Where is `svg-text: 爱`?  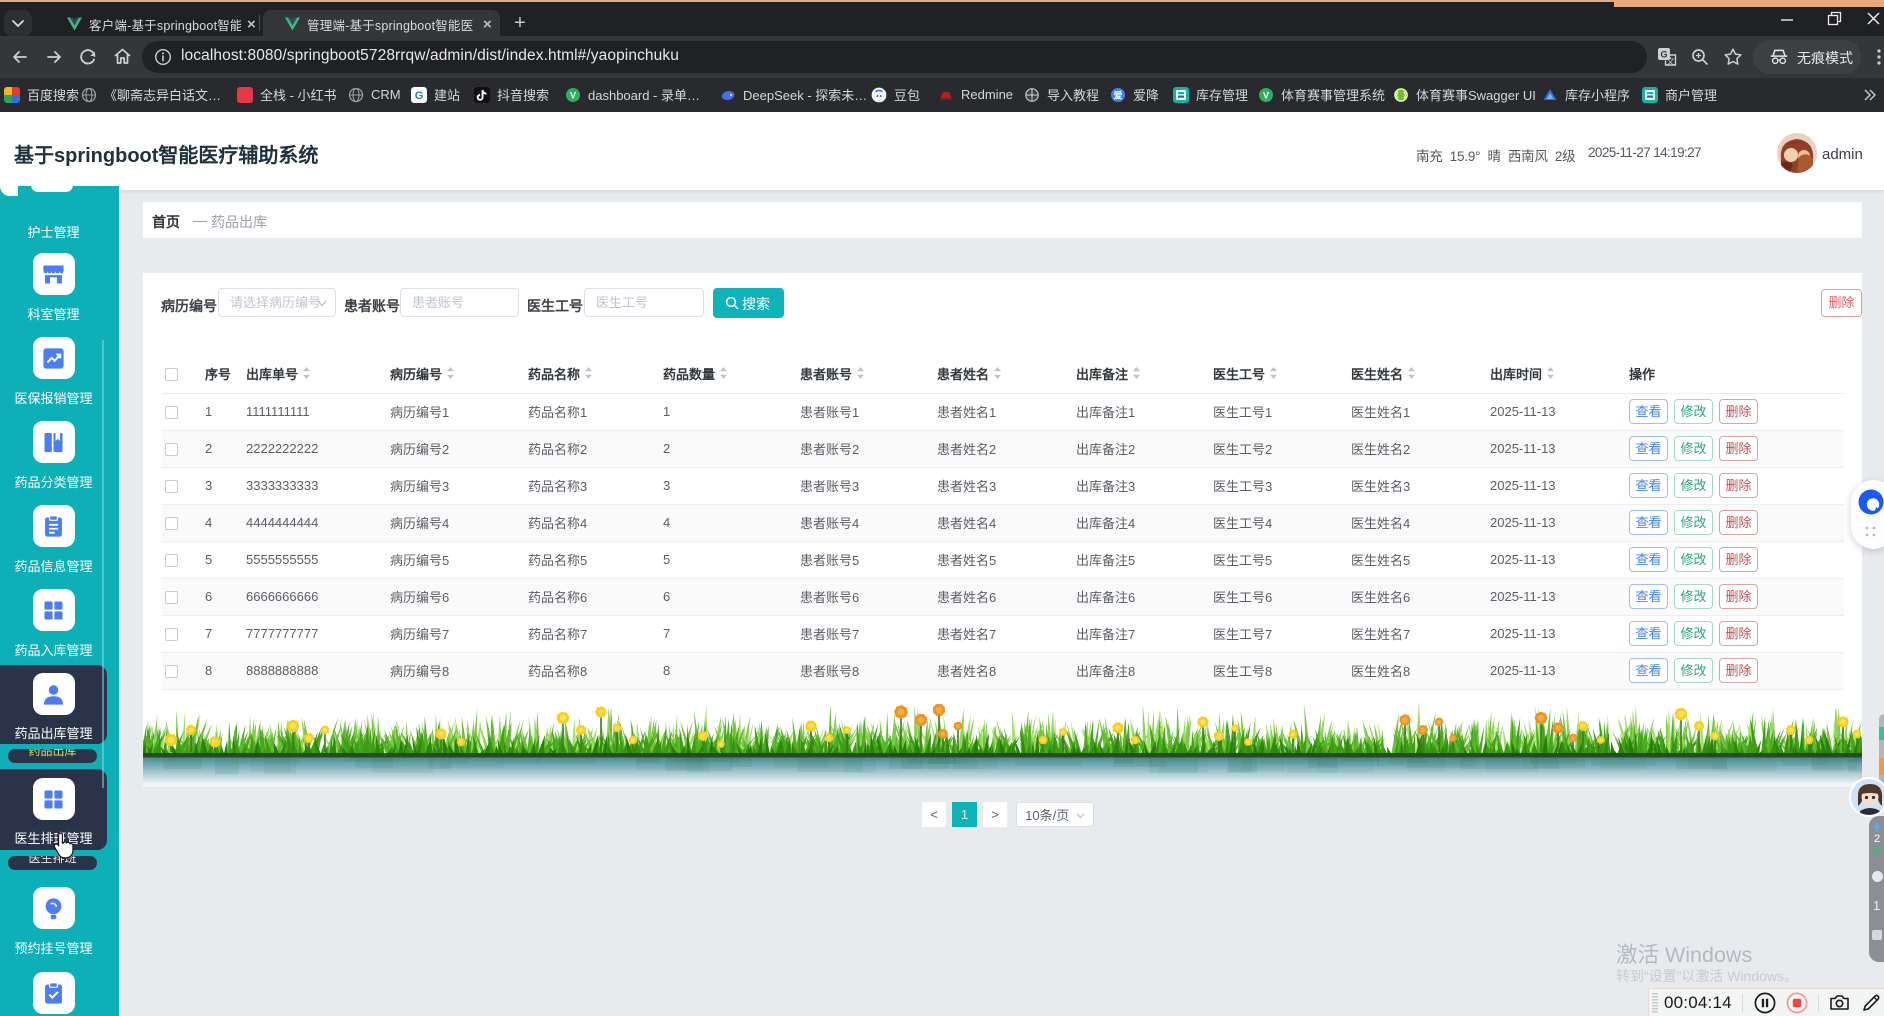 svg-text: 爱 is located at coordinates (1117, 94).